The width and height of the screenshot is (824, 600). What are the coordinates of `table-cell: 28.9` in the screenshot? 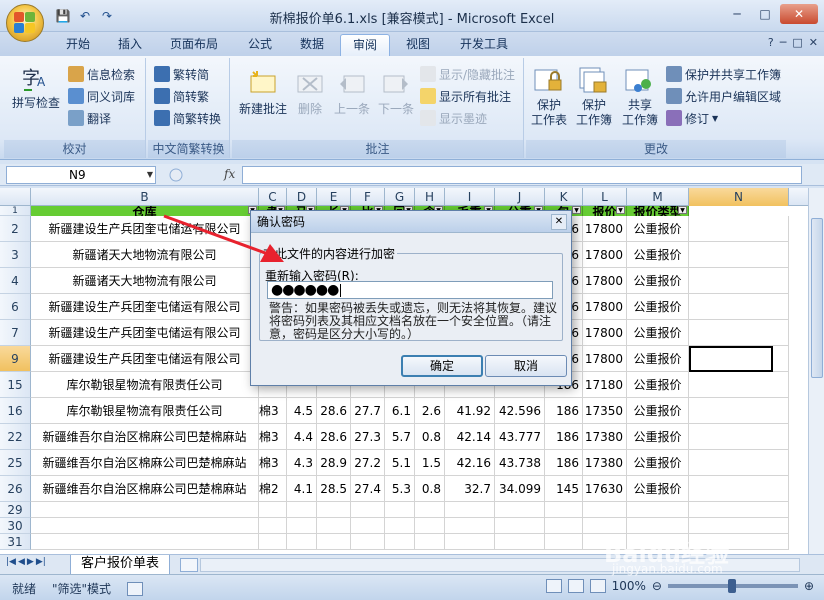 It's located at (334, 463).